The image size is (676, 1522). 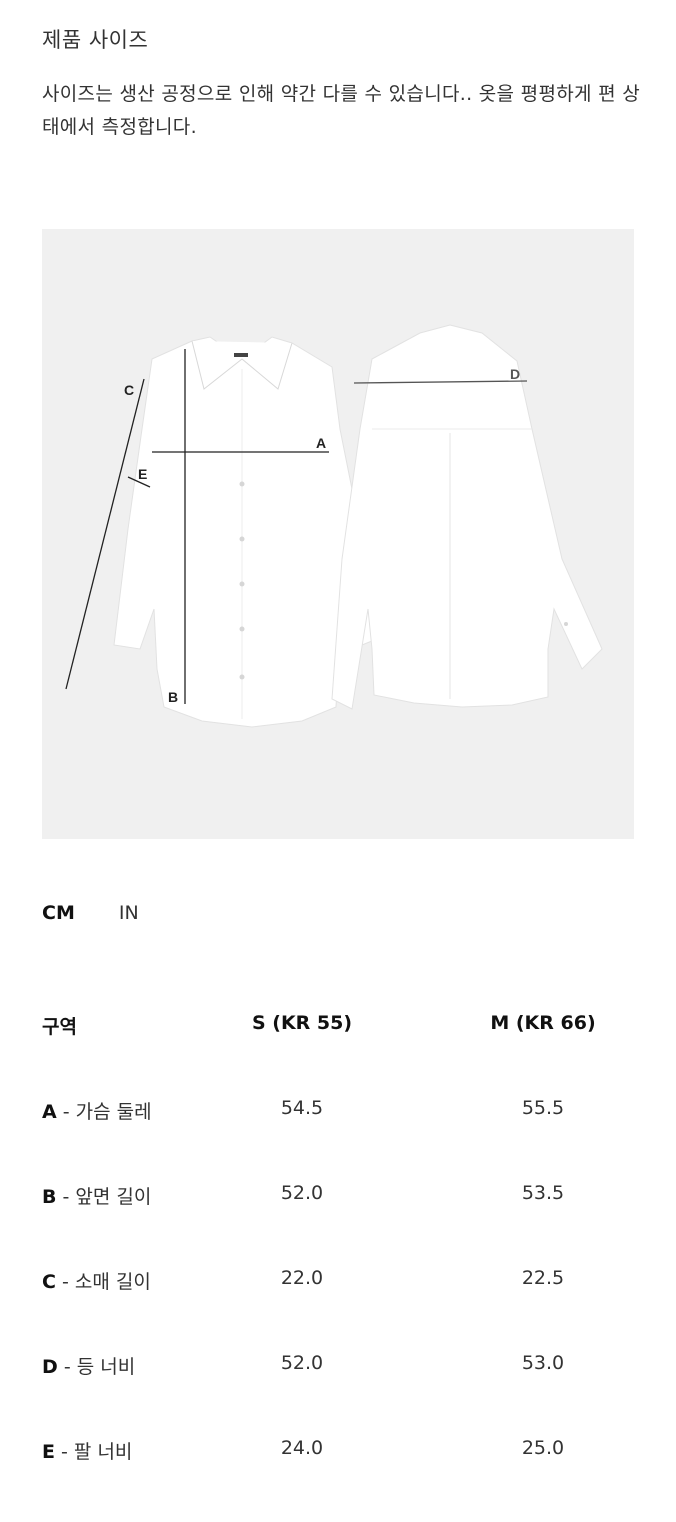 I want to click on table-row: D - 등 너비 52.0 53.0, so click(x=342, y=1394).